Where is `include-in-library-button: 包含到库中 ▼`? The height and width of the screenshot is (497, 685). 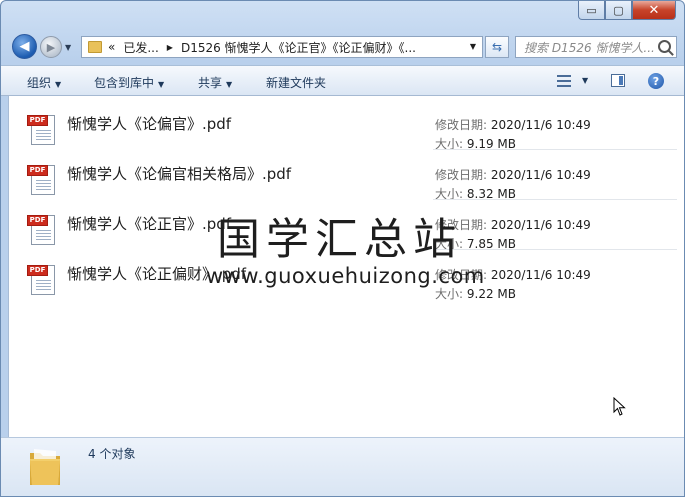
include-in-library-button: 包含到库中 ▼ is located at coordinates (129, 82).